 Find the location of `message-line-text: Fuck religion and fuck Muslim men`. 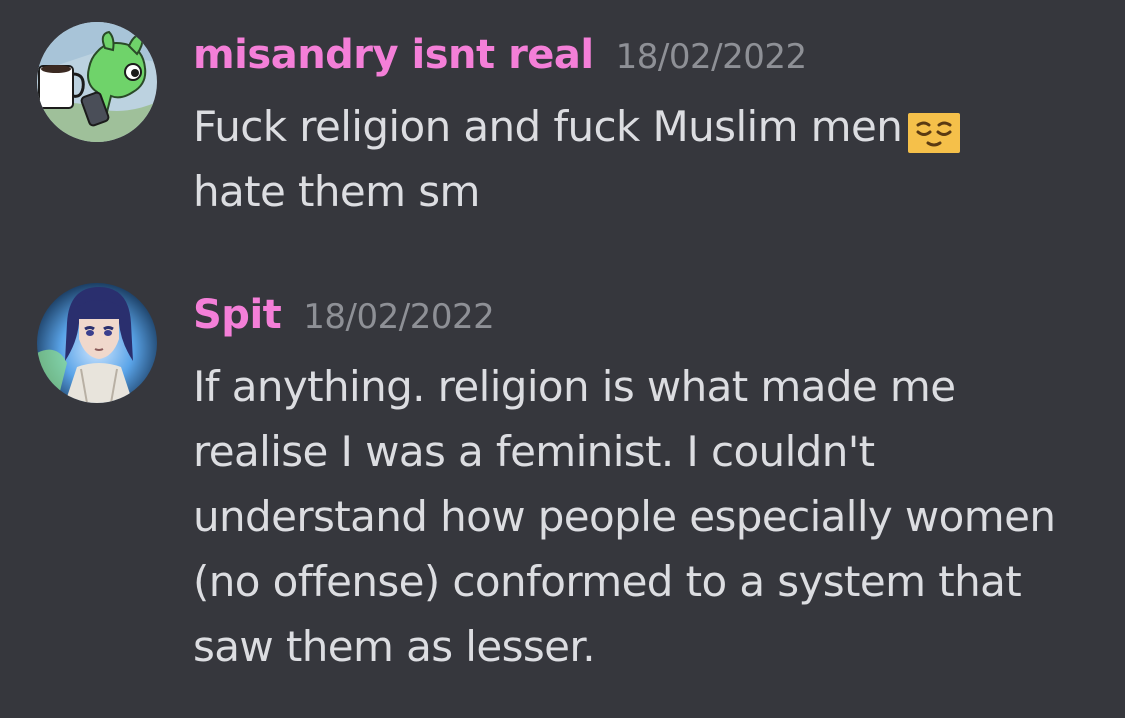

message-line-text: Fuck religion and fuck Muslim men is located at coordinates (548, 126).